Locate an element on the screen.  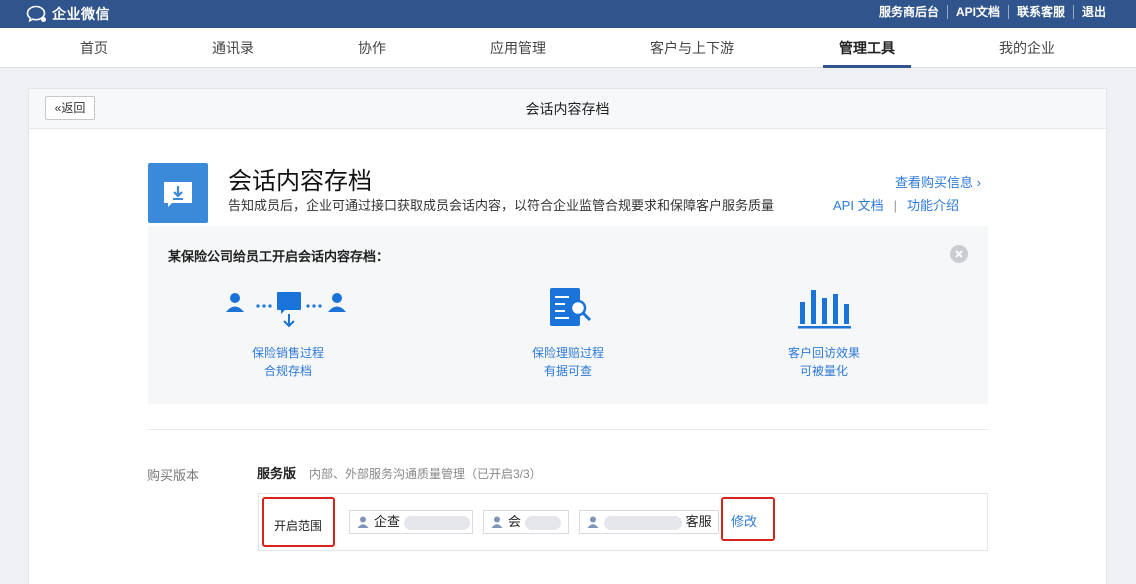
use-case-sales: 保险销售过程 合规存档 is located at coordinates (288, 332).